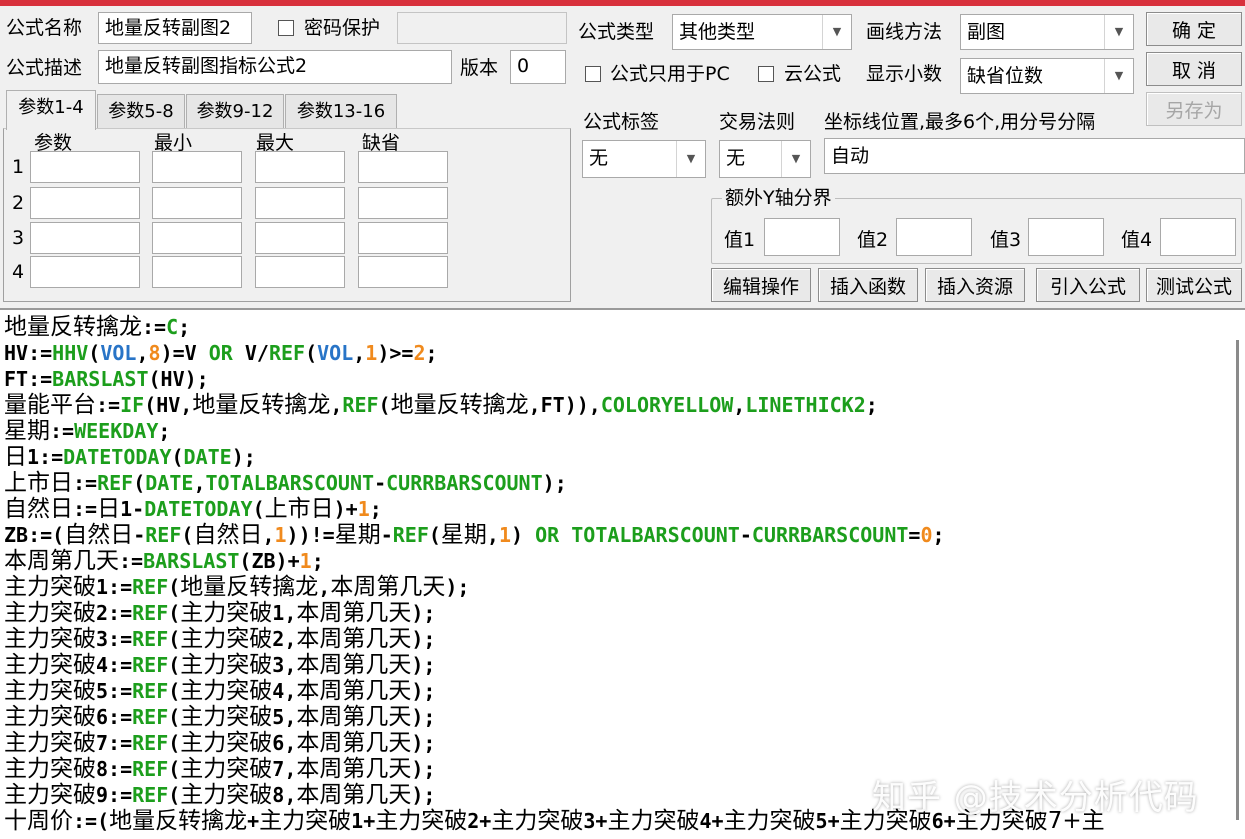 The image size is (1245, 839). I want to click on draw-method-value: 副图, so click(986, 32).